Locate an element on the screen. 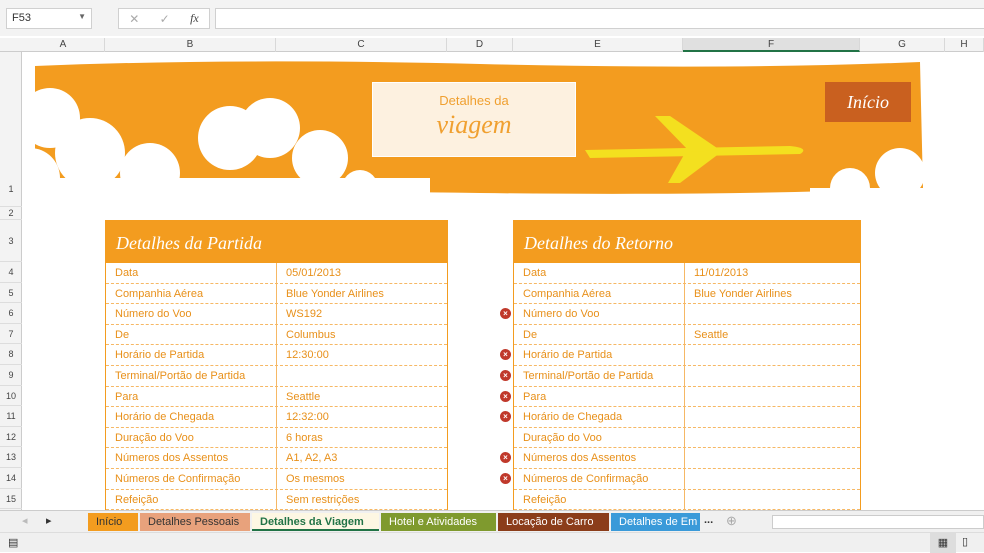  row-headers: 1 2 3 4 5 6 7 8 9 10 11 12 13 14 15 is located at coordinates (11, 281).